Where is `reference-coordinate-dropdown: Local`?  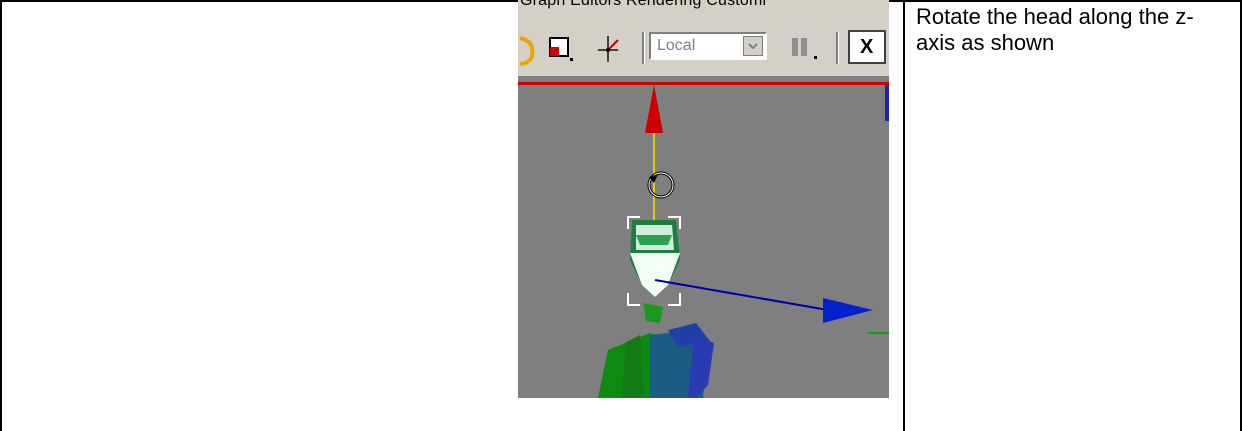 reference-coordinate-dropdown: Local is located at coordinates (708, 46).